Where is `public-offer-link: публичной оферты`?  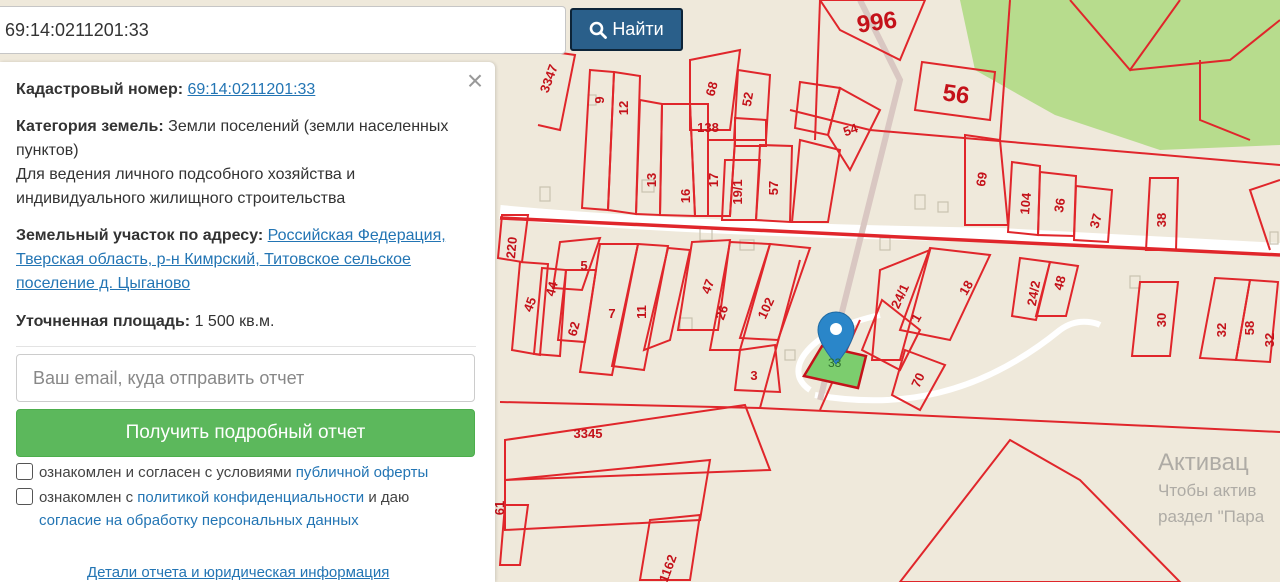 public-offer-link: публичной оферты is located at coordinates (362, 472).